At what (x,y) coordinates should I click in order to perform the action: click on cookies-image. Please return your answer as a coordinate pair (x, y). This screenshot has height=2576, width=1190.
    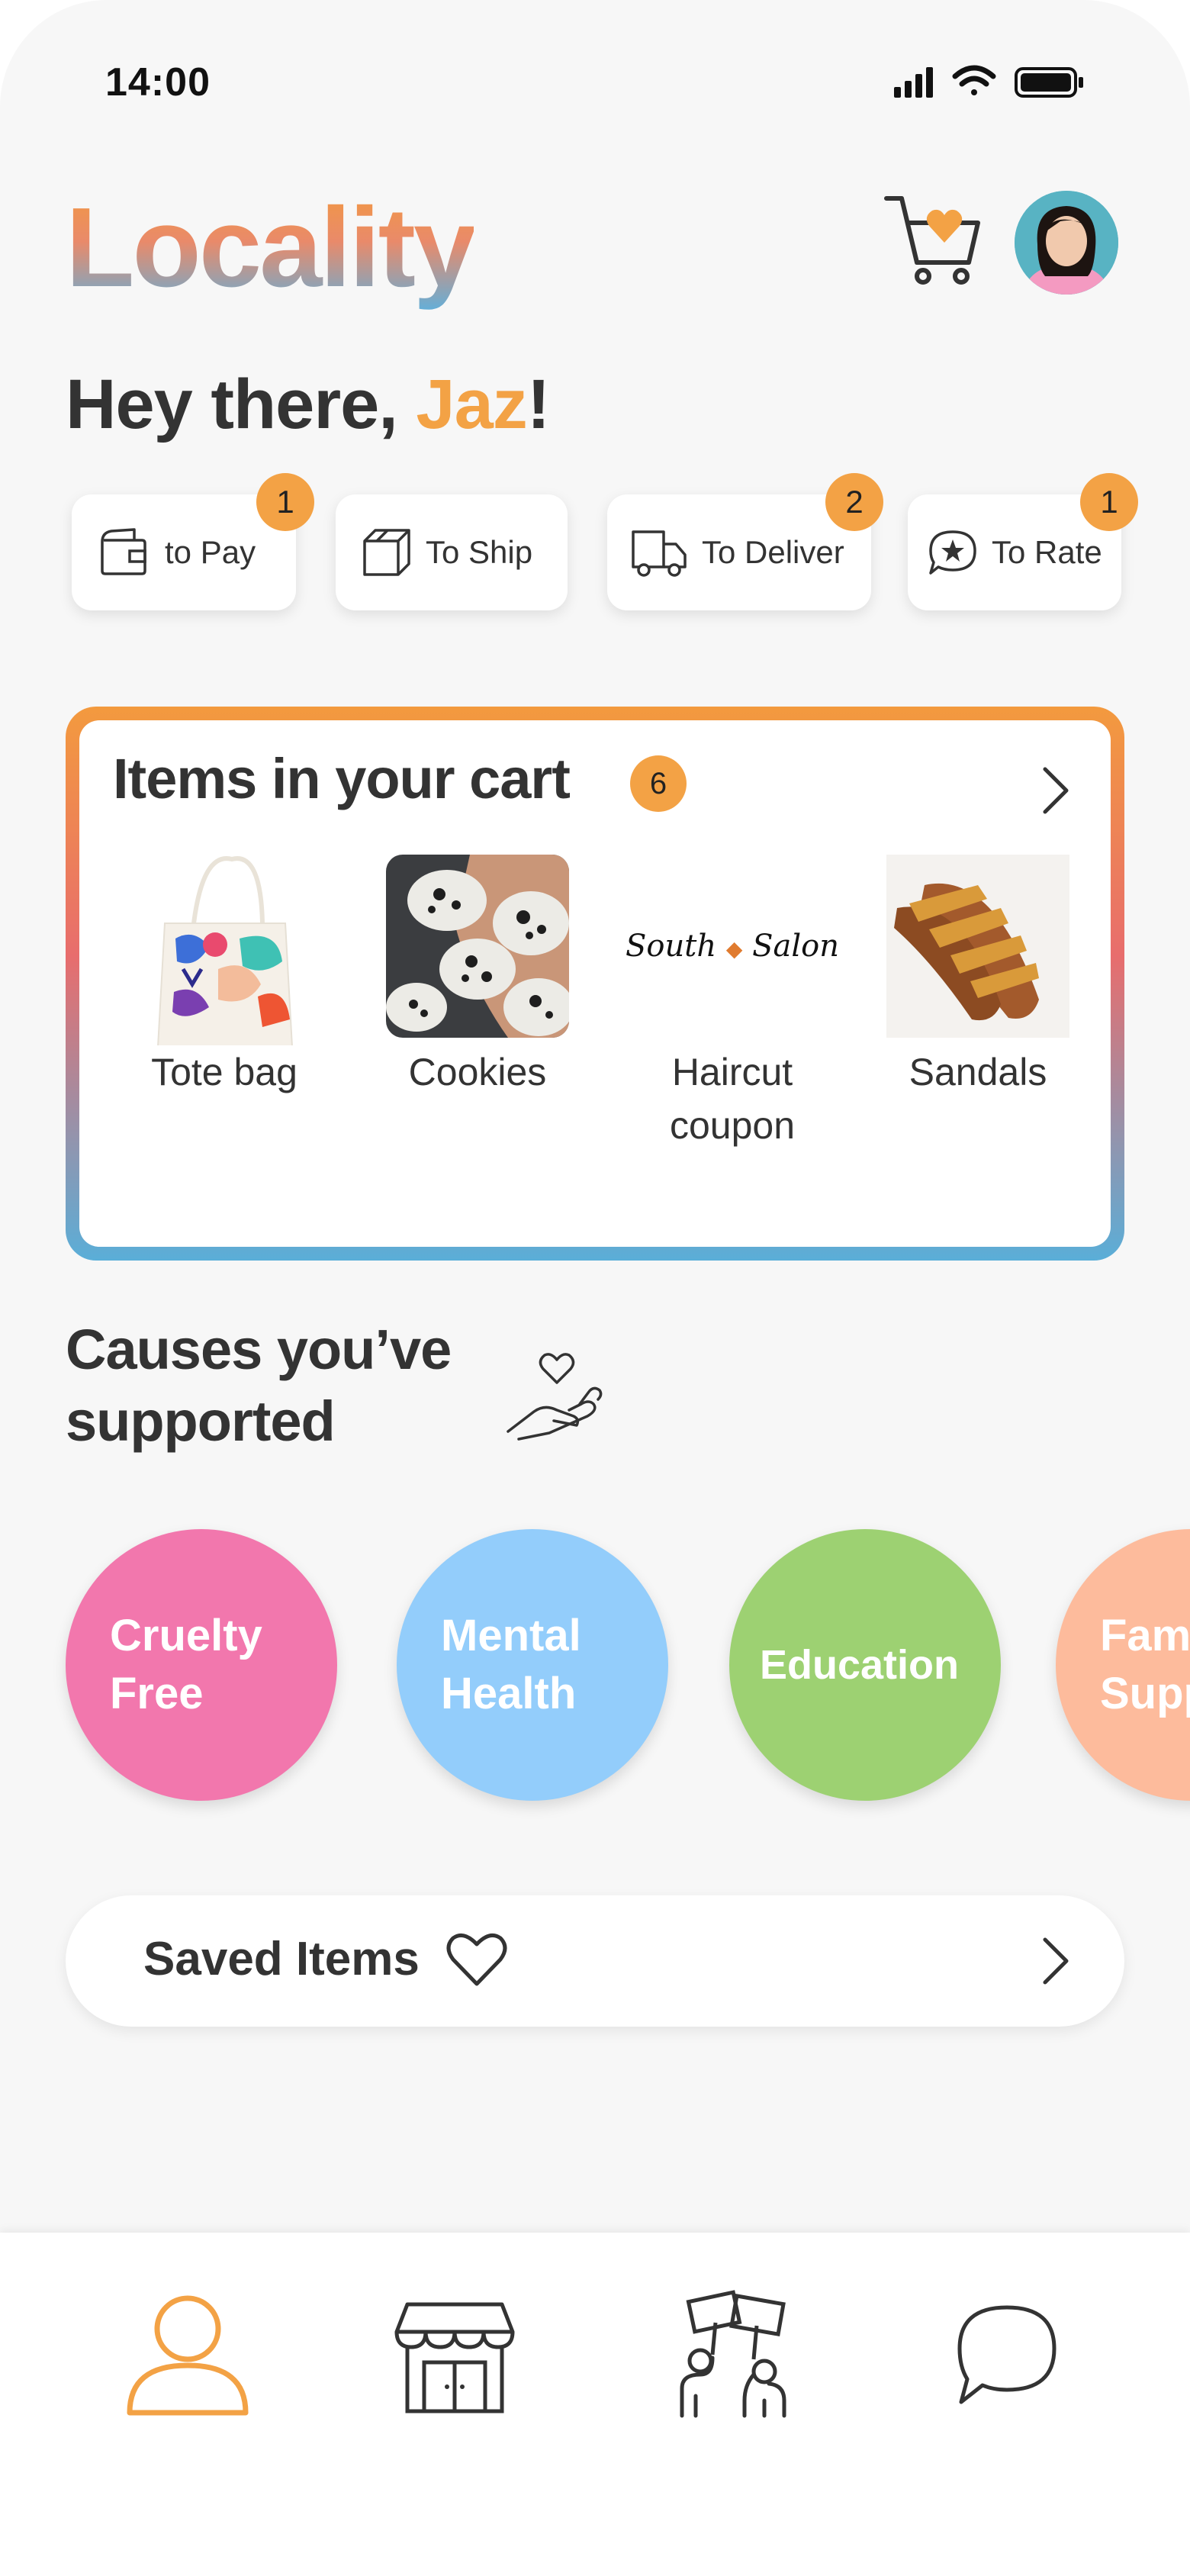
    Looking at the image, I should click on (477, 946).